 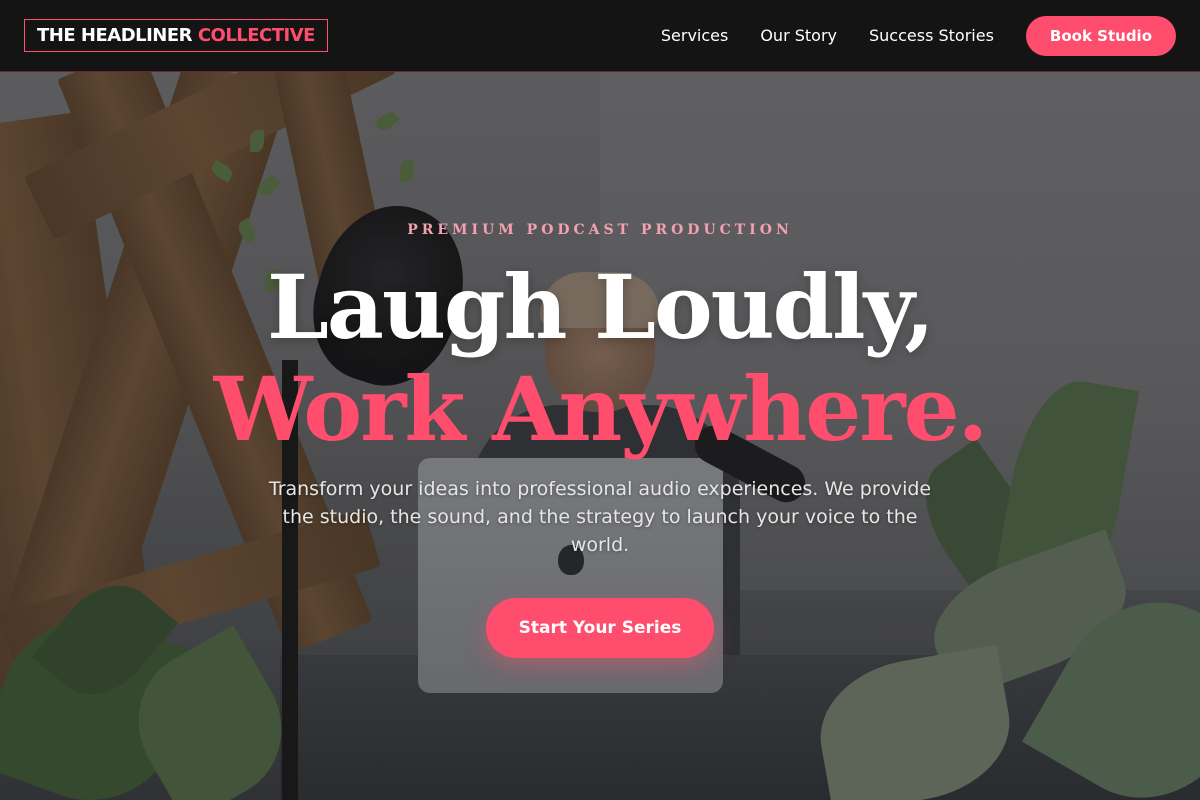 What do you see at coordinates (600, 409) in the screenshot?
I see `hero-headline-line2: Work Anywhere.` at bounding box center [600, 409].